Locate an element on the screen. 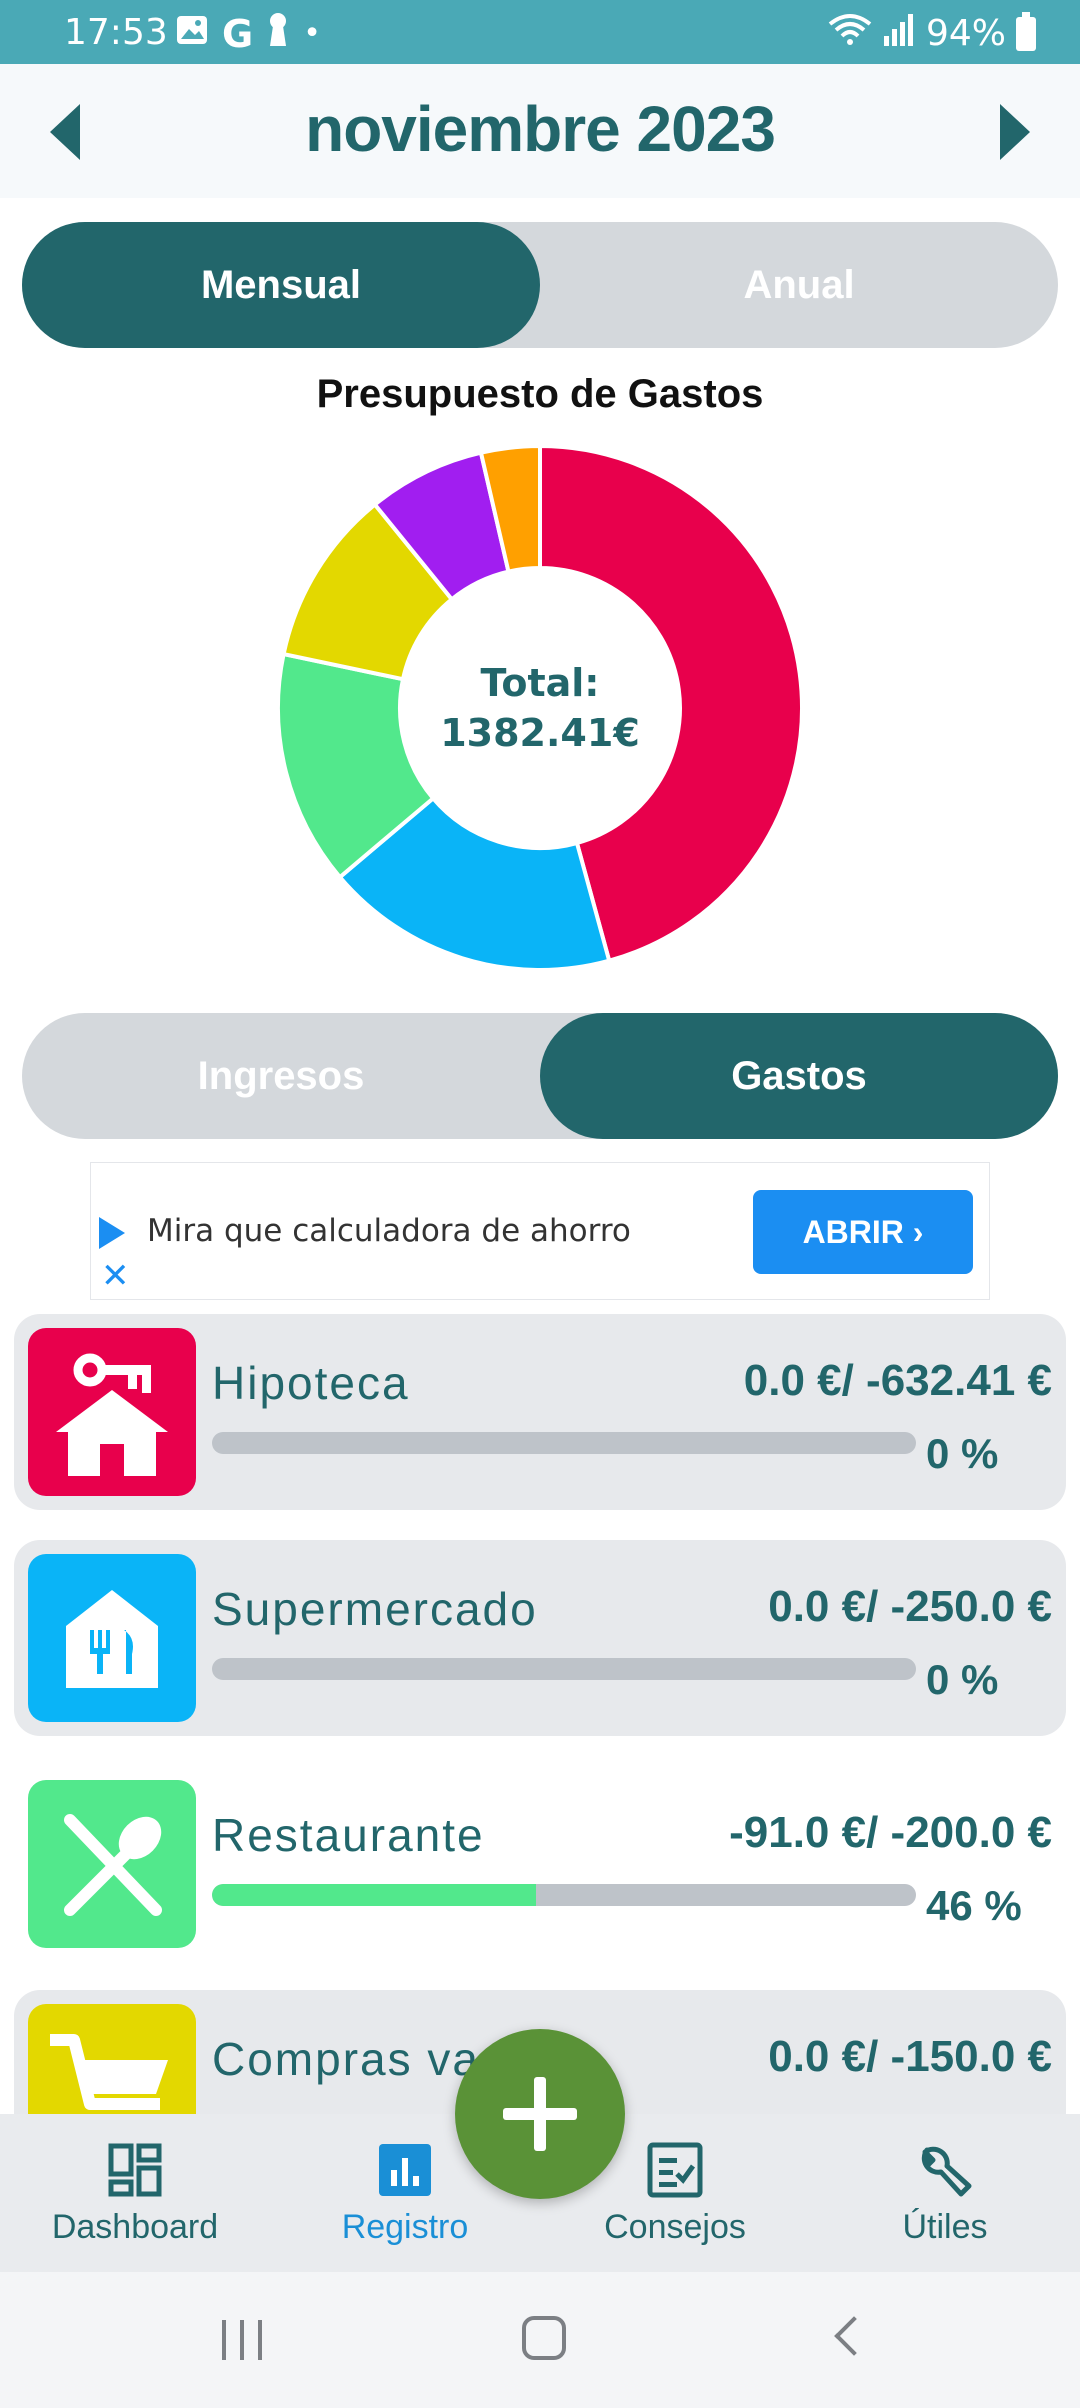  checklist-icon is located at coordinates (675, 2170).